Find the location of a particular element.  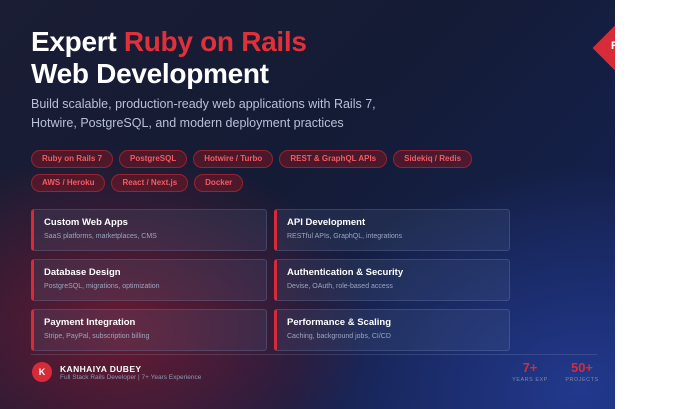

footer-divider is located at coordinates (314, 354).